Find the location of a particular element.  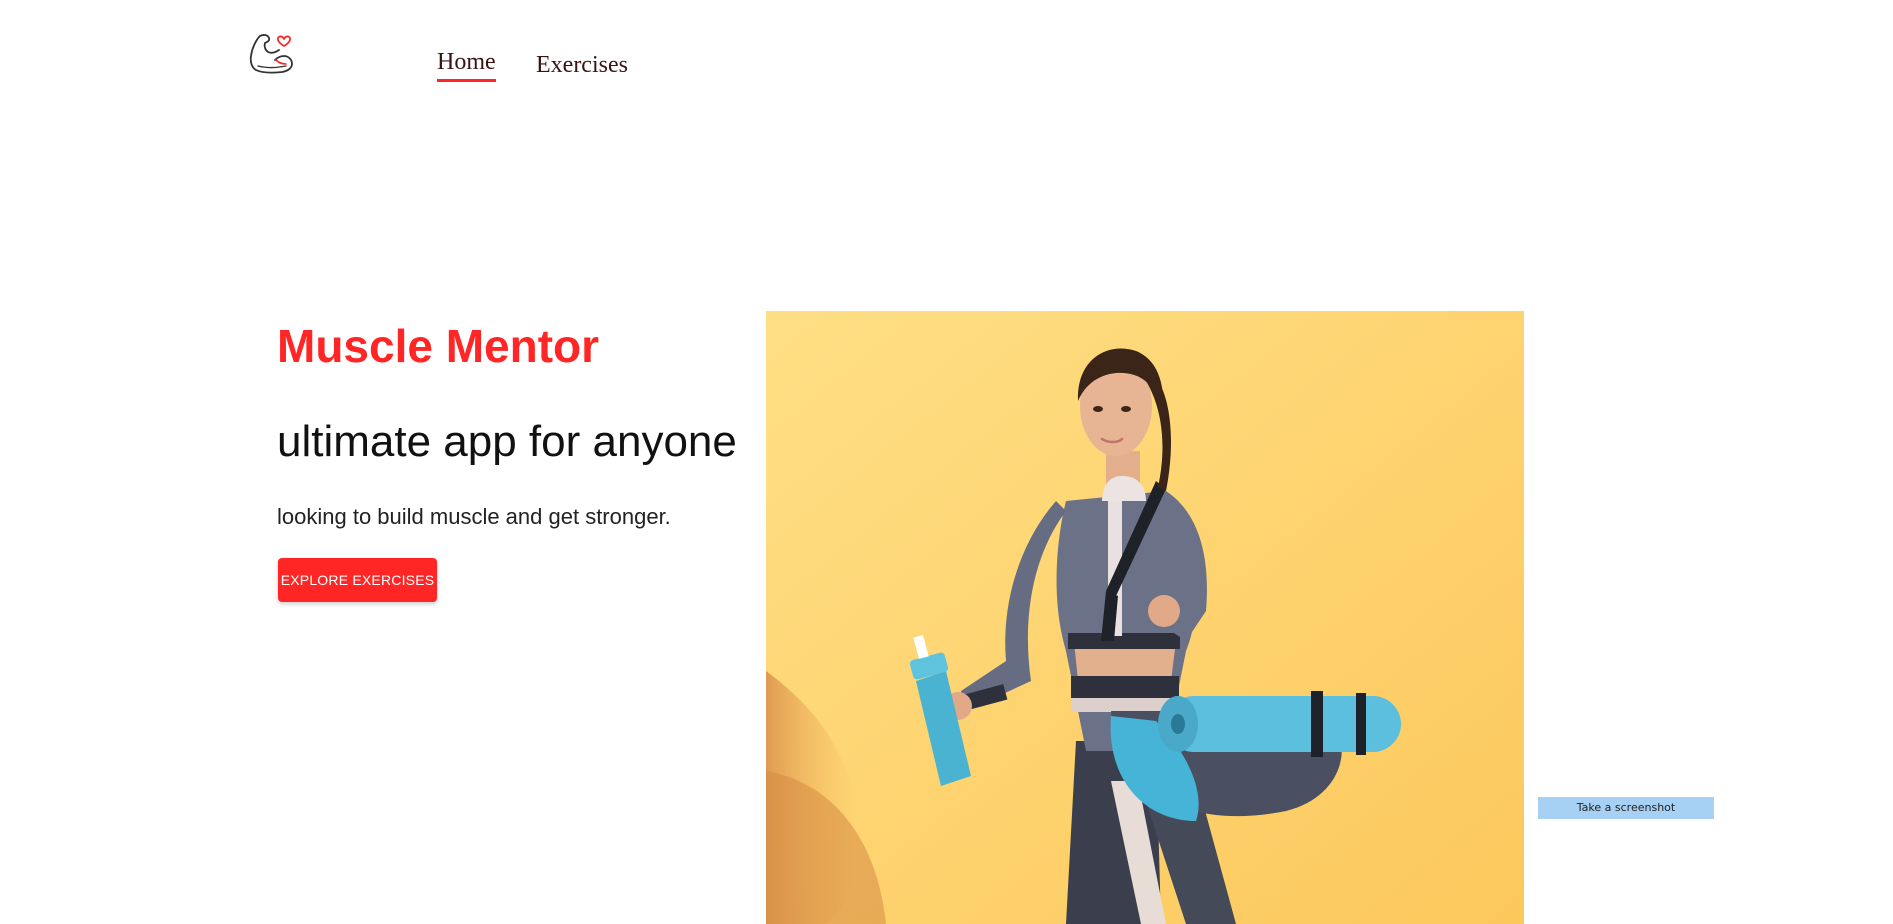

nav-home-link: Home is located at coordinates (466, 65).